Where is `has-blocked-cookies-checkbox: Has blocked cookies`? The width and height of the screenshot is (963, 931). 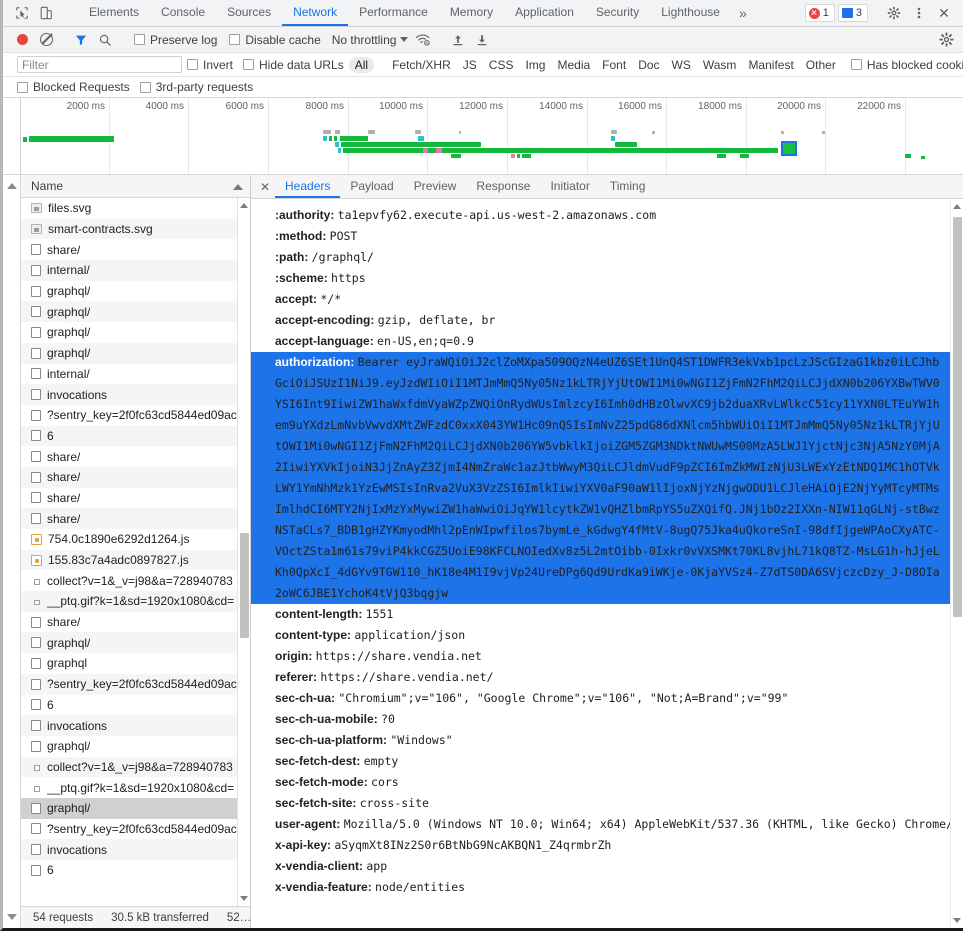 has-blocked-cookies-checkbox: Has blocked cookies is located at coordinates (904, 65).